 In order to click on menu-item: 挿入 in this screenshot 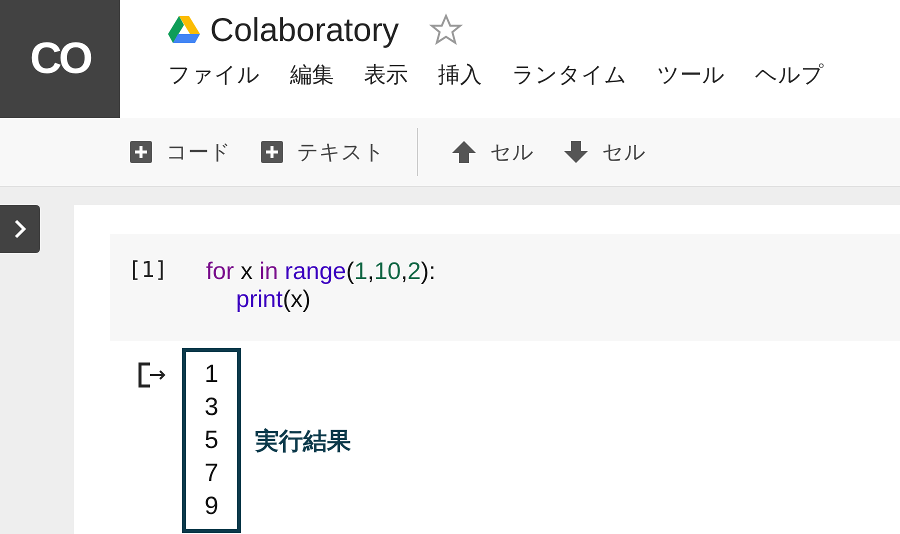, I will do `click(460, 75)`.